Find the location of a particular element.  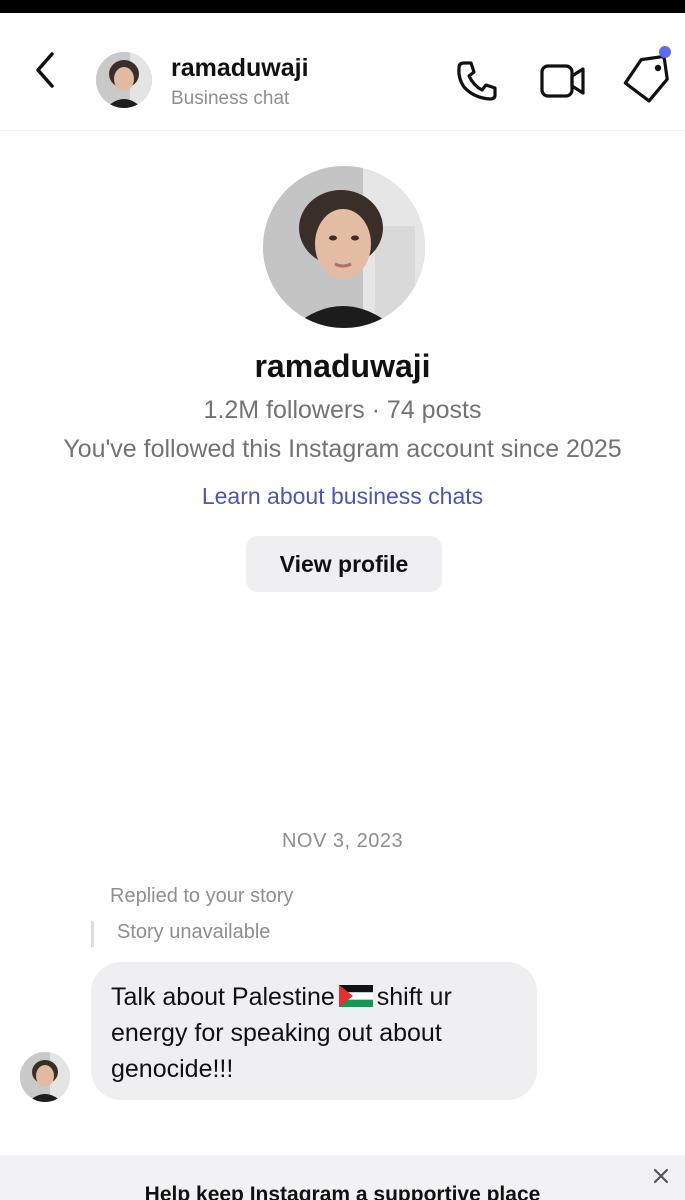

tag-icon is located at coordinates (647, 79).